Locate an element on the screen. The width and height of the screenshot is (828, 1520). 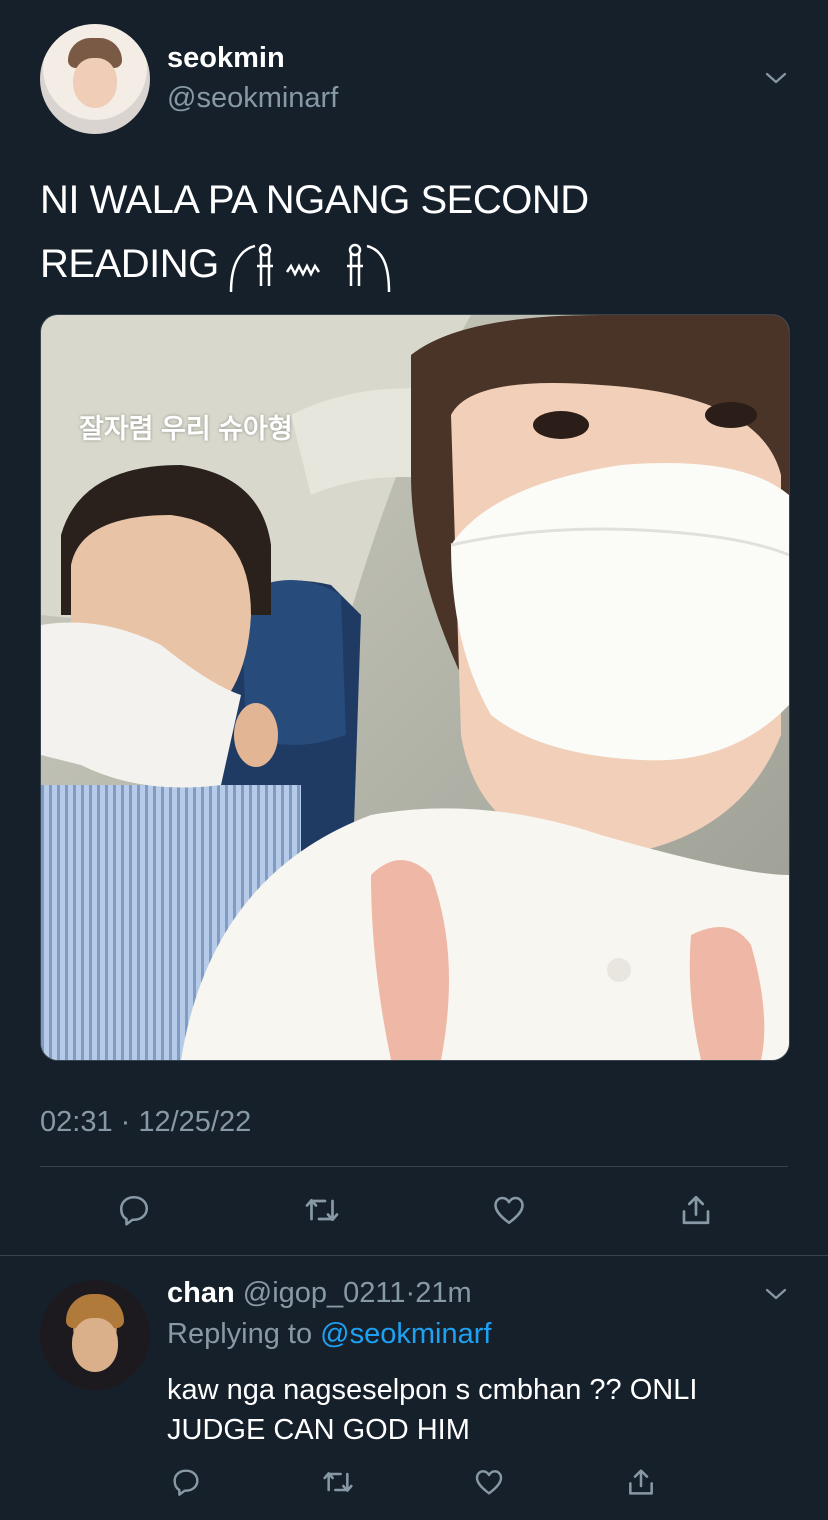
reply-share-button is located at coordinates (641, 1482).